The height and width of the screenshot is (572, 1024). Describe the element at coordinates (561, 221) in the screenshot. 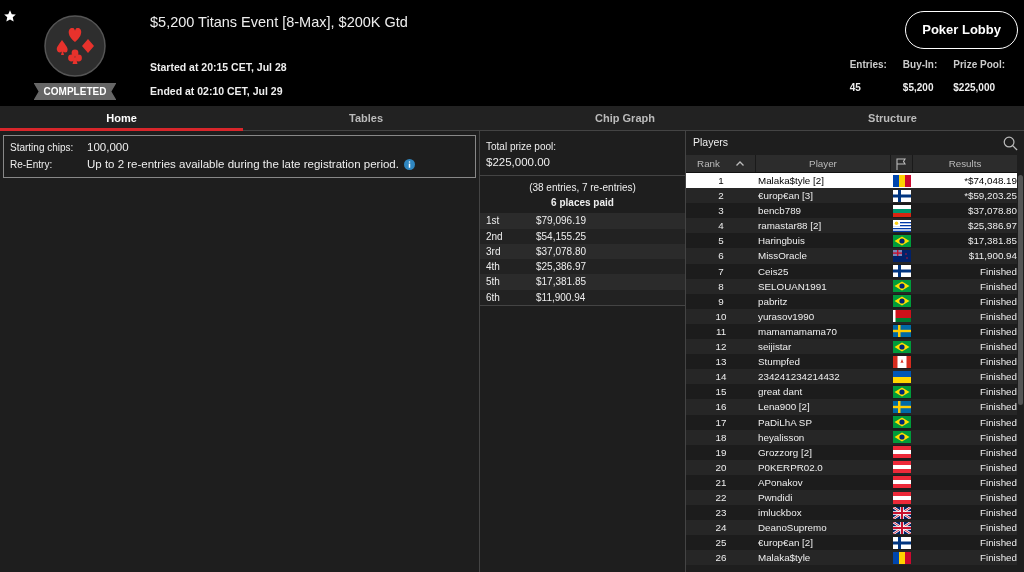

I see `prize-amount: $79,096.19` at that location.